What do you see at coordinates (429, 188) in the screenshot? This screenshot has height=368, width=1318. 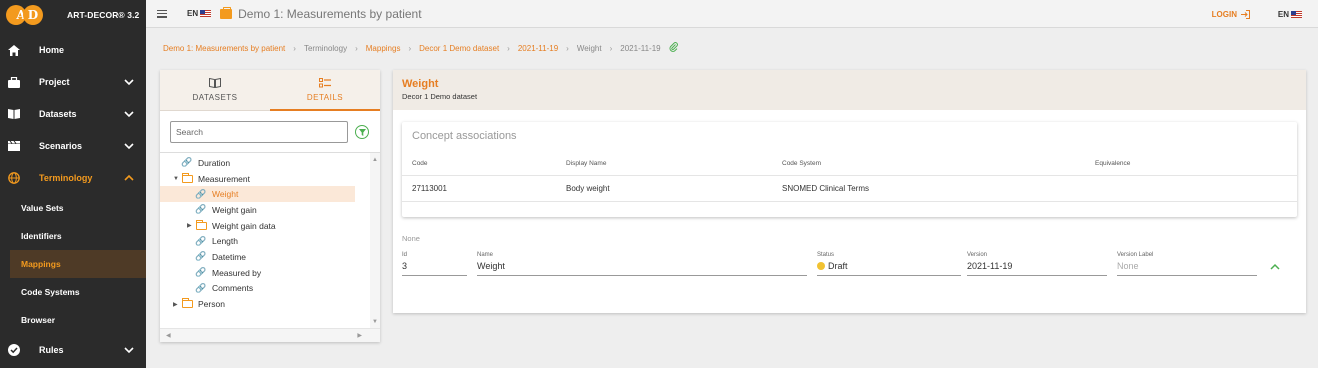 I see `cell-code: 27113001` at bounding box center [429, 188].